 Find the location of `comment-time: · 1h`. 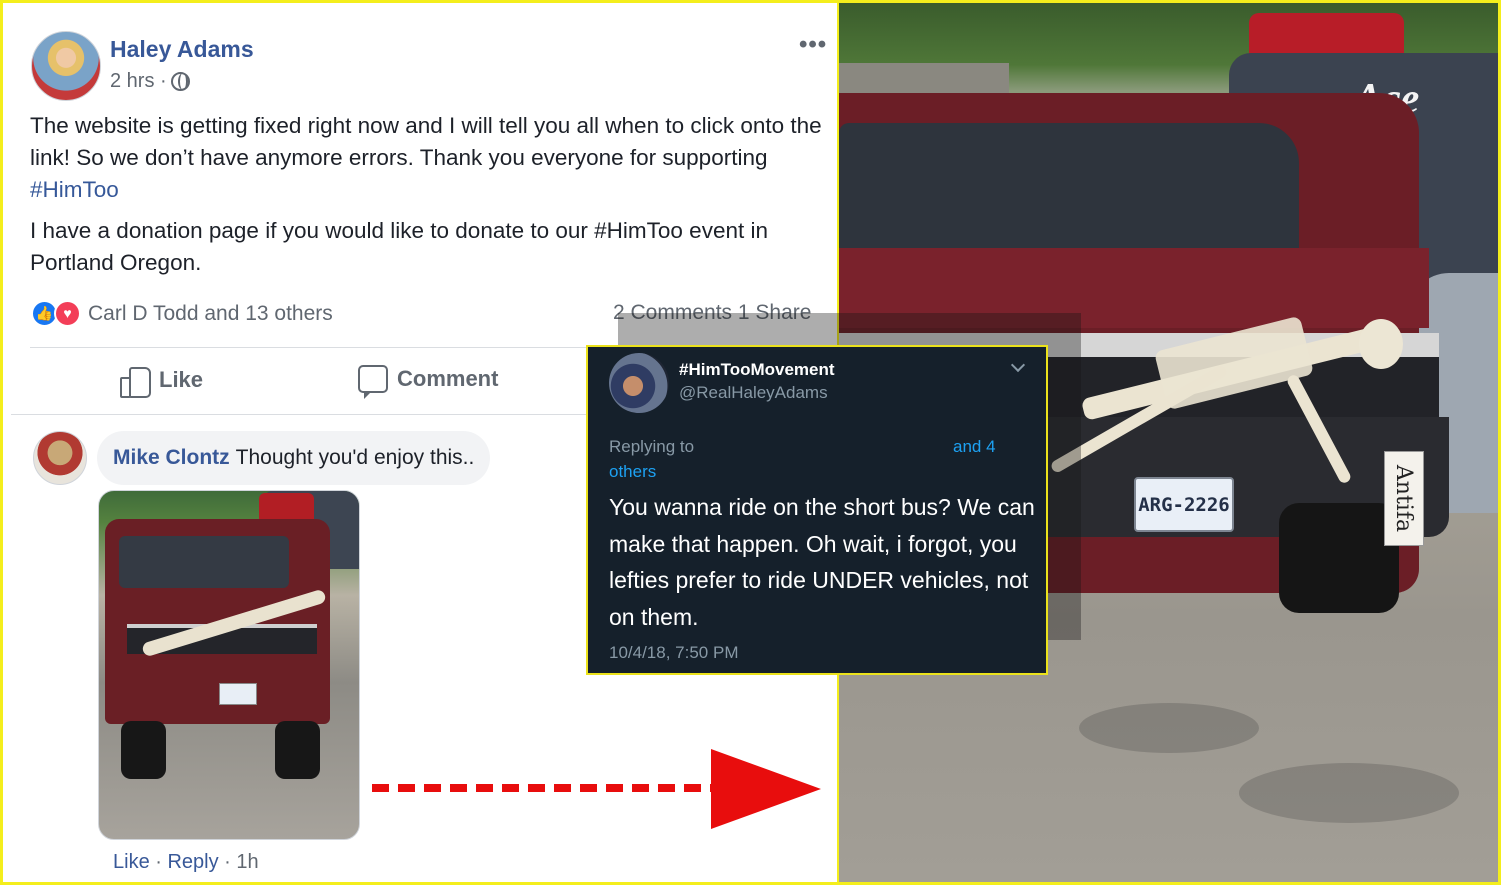

comment-time: · 1h is located at coordinates (238, 862).